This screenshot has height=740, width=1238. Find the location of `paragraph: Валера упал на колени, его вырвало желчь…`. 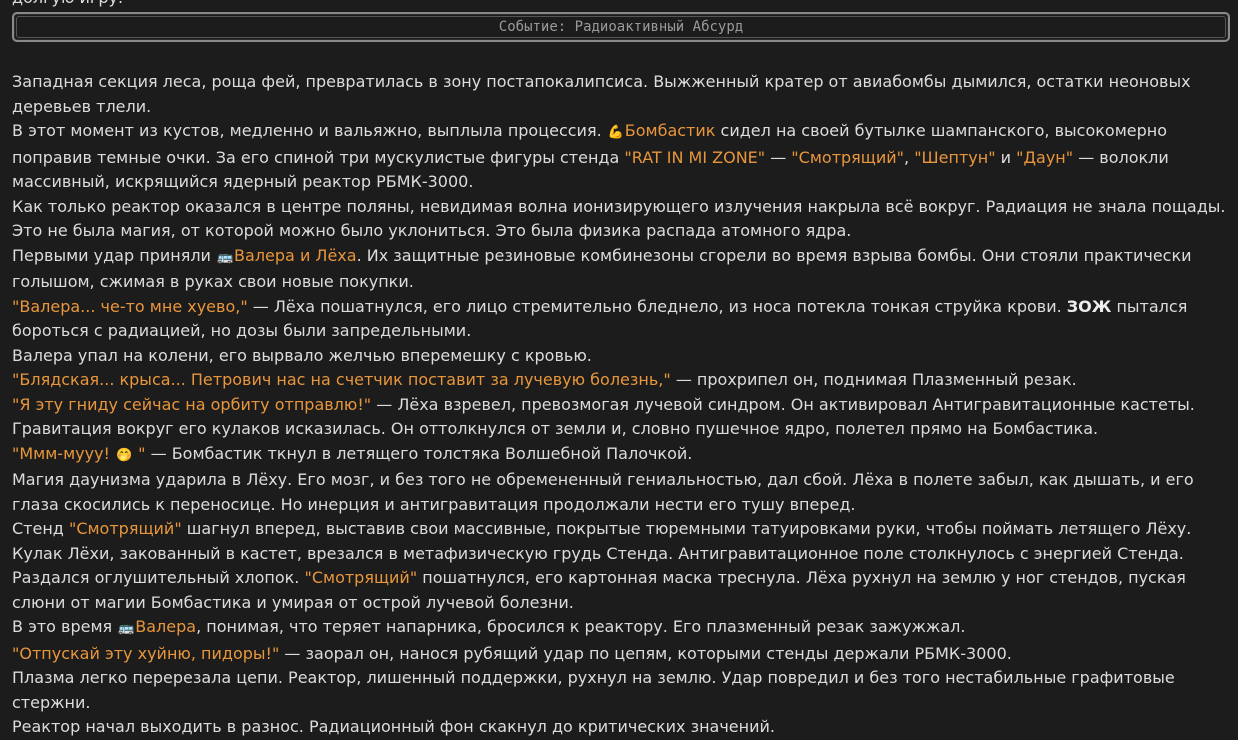

paragraph: Валера упал на колени, его вырвало желчь… is located at coordinates (302, 355).